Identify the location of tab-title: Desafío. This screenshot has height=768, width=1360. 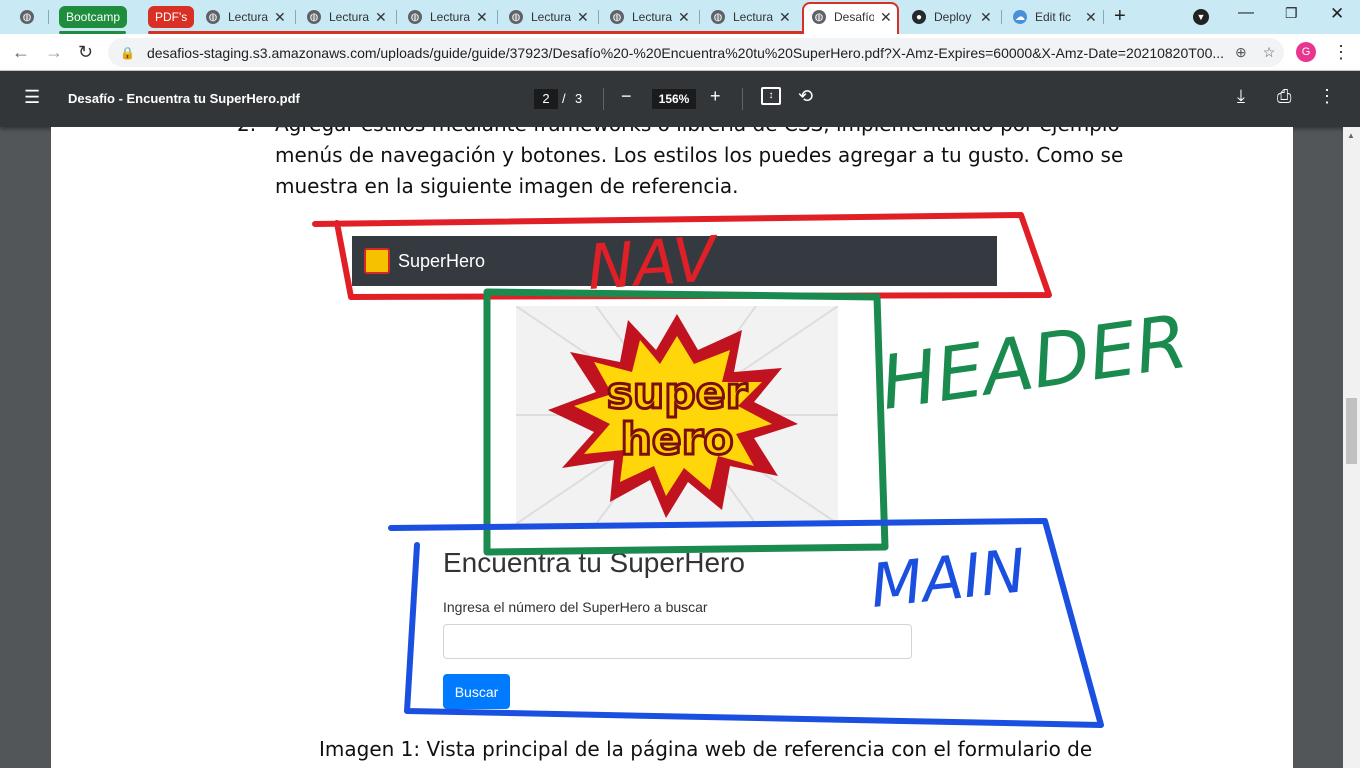
(854, 17).